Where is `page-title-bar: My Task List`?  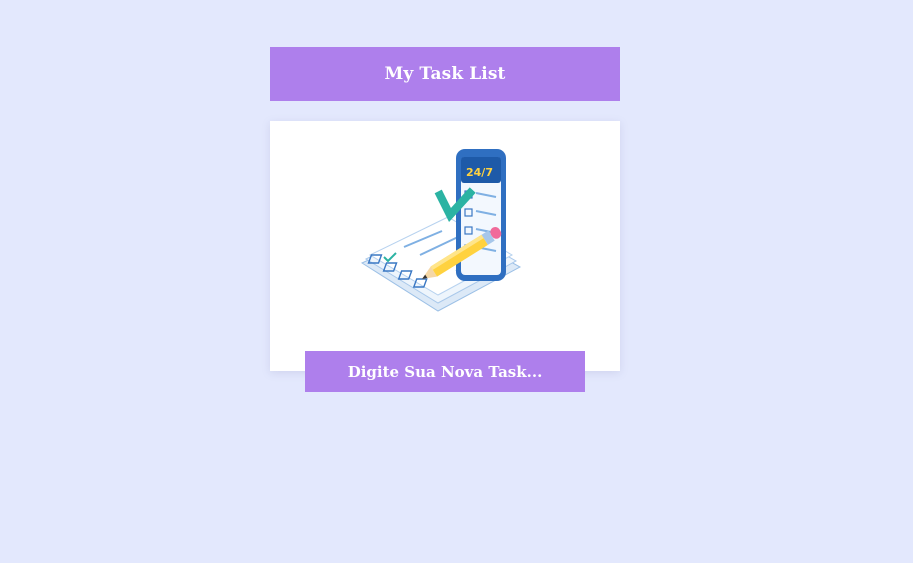
page-title-bar: My Task List is located at coordinates (445, 74).